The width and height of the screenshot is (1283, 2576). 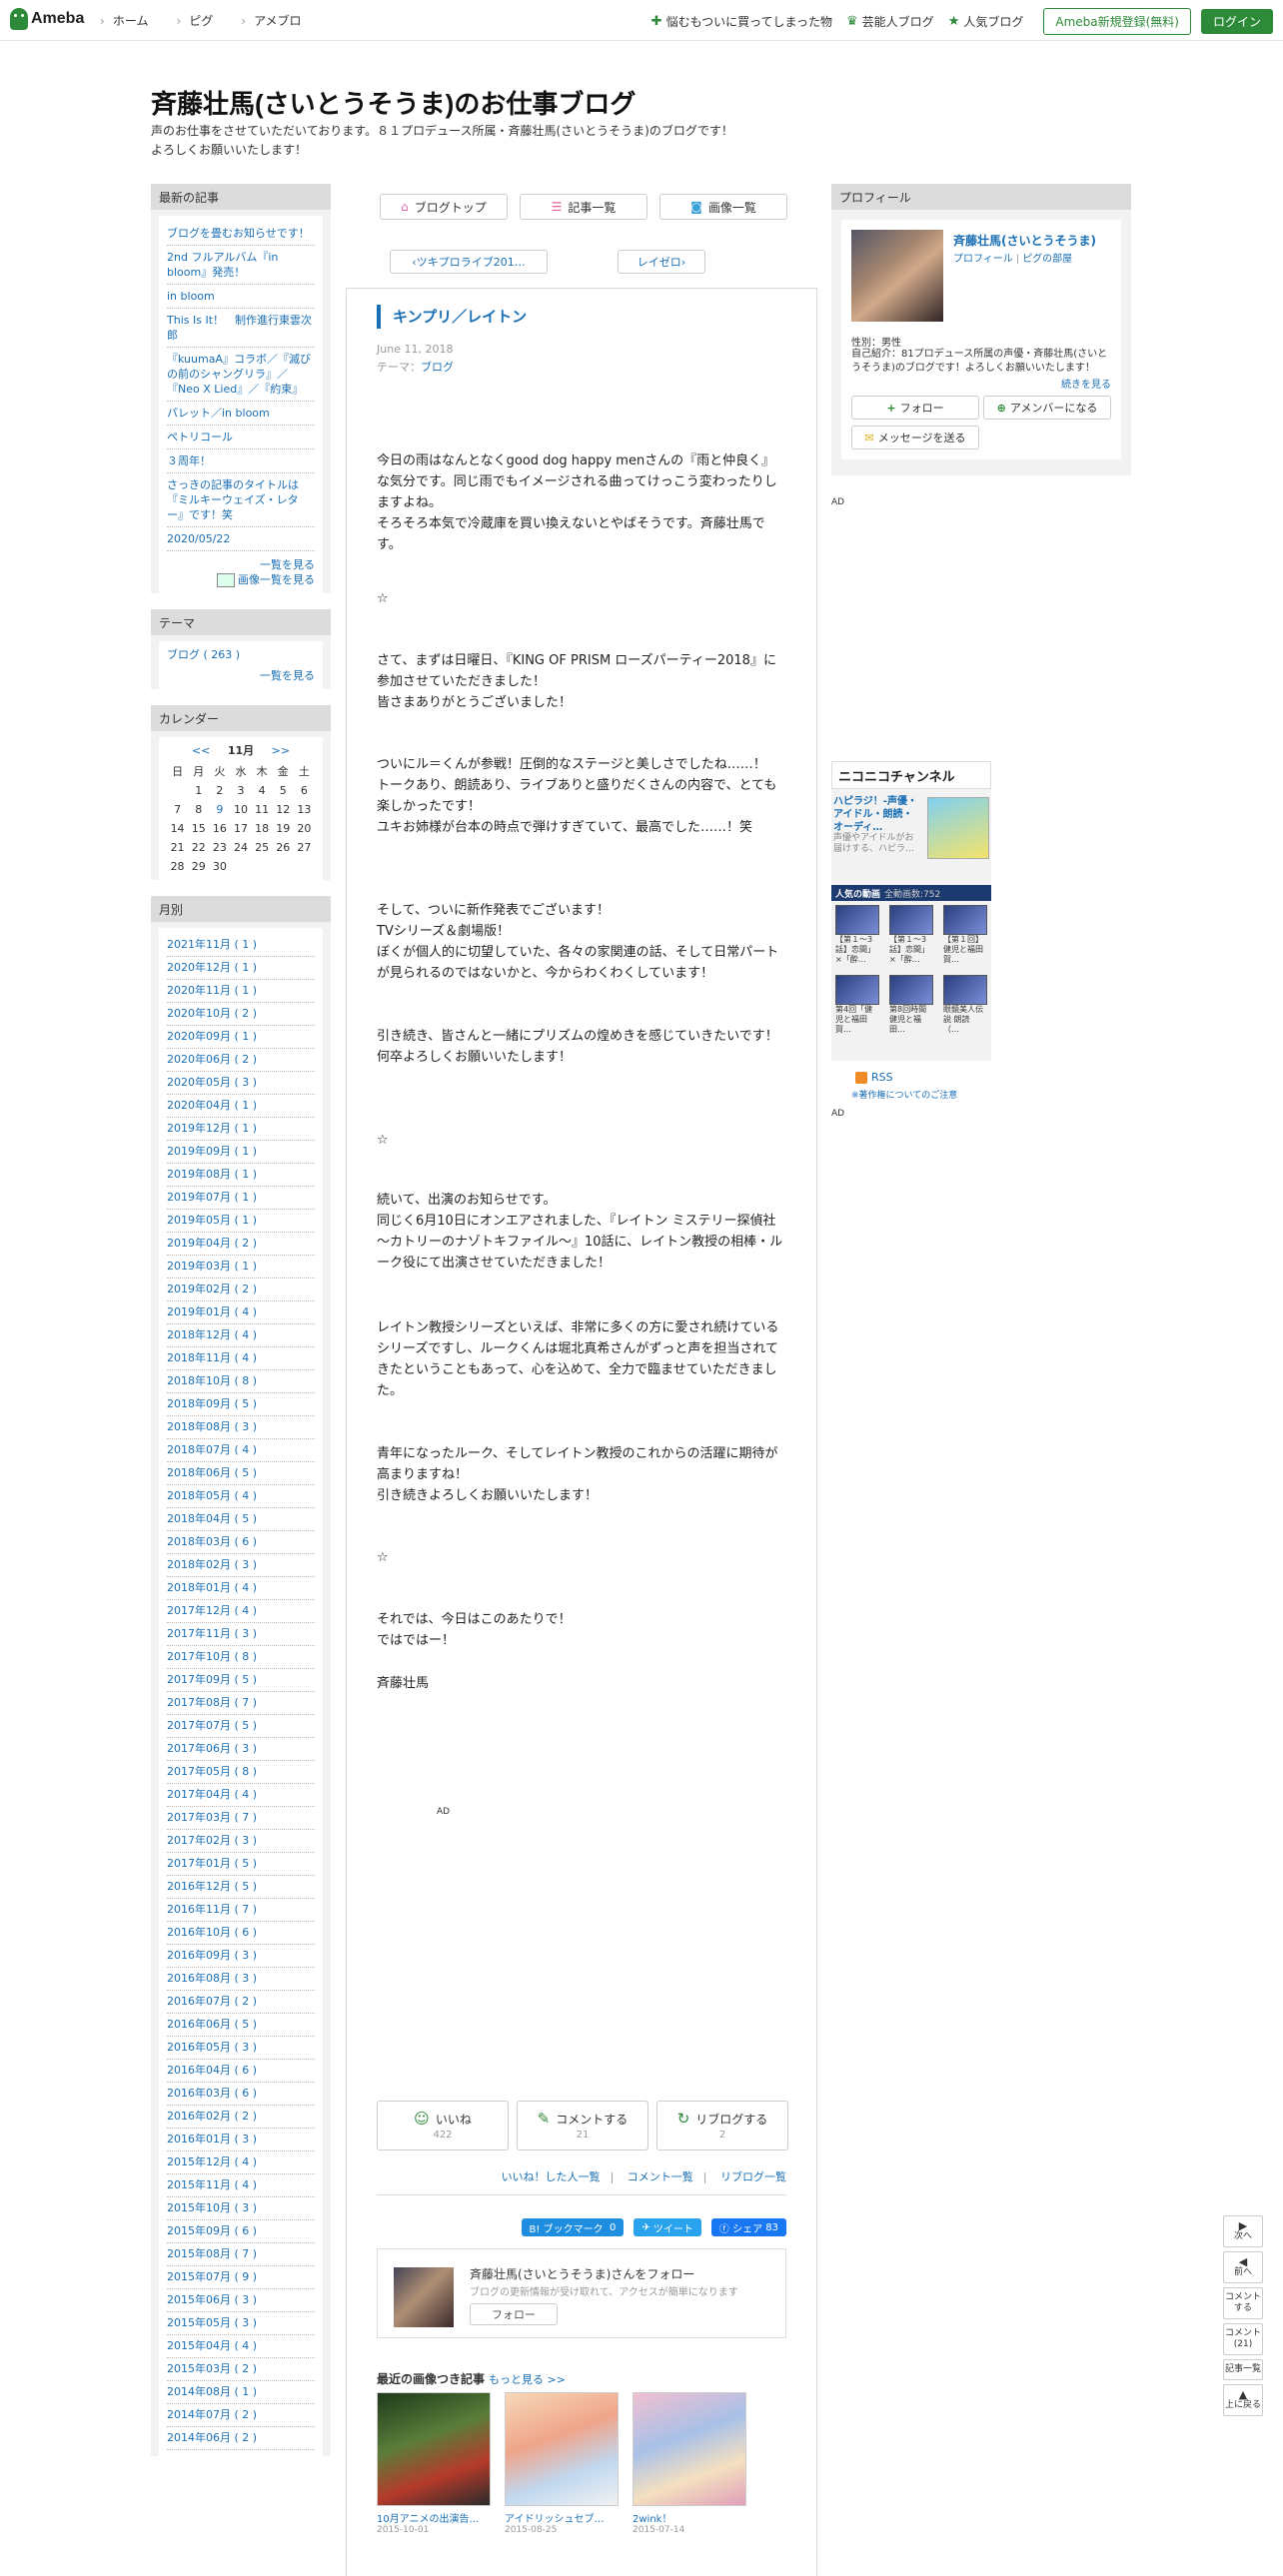 What do you see at coordinates (514, 2314) in the screenshot?
I see `follow-button: フォロー` at bounding box center [514, 2314].